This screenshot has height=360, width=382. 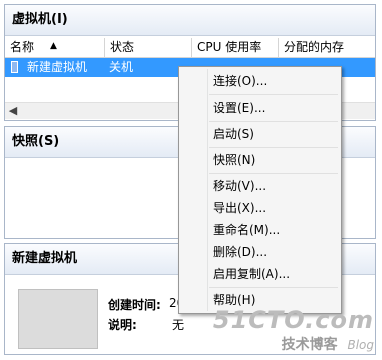 I want to click on virtual-machine-icon, so click(x=14, y=67).